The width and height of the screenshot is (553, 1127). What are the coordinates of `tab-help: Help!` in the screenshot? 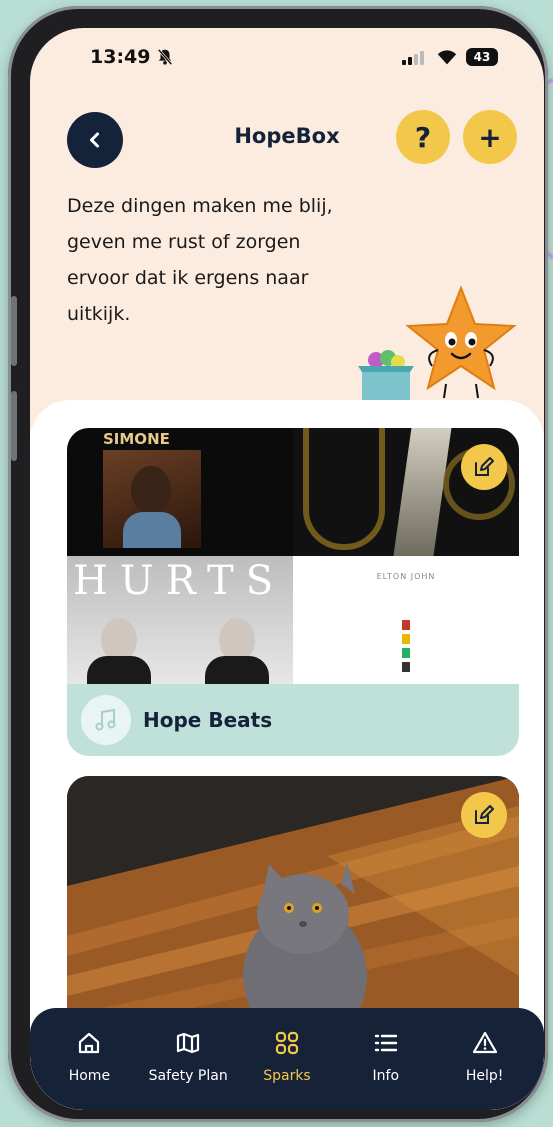 It's located at (485, 1059).